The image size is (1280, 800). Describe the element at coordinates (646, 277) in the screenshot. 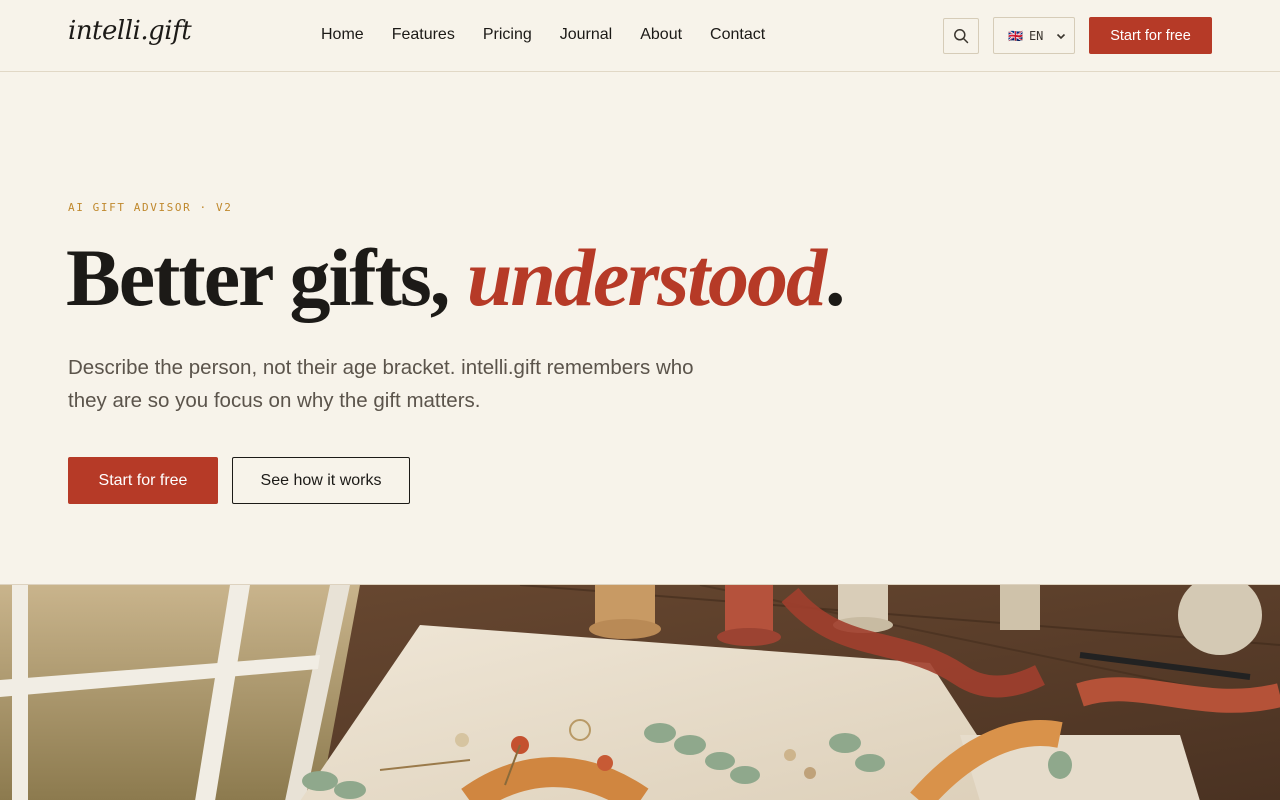

I see `headline-accent: understood` at that location.